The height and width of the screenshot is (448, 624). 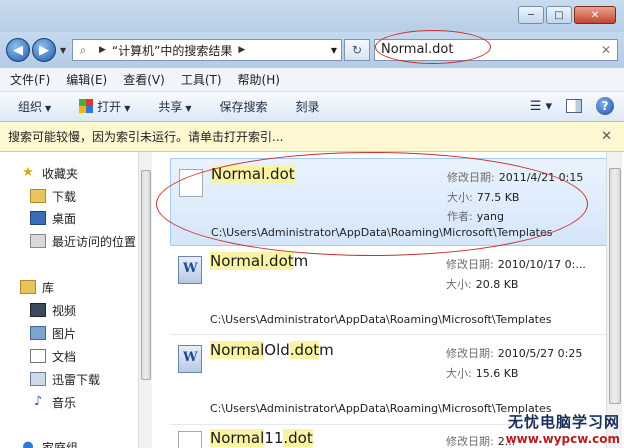 I want to click on downloads-folder-icon, so click(x=38, y=196).